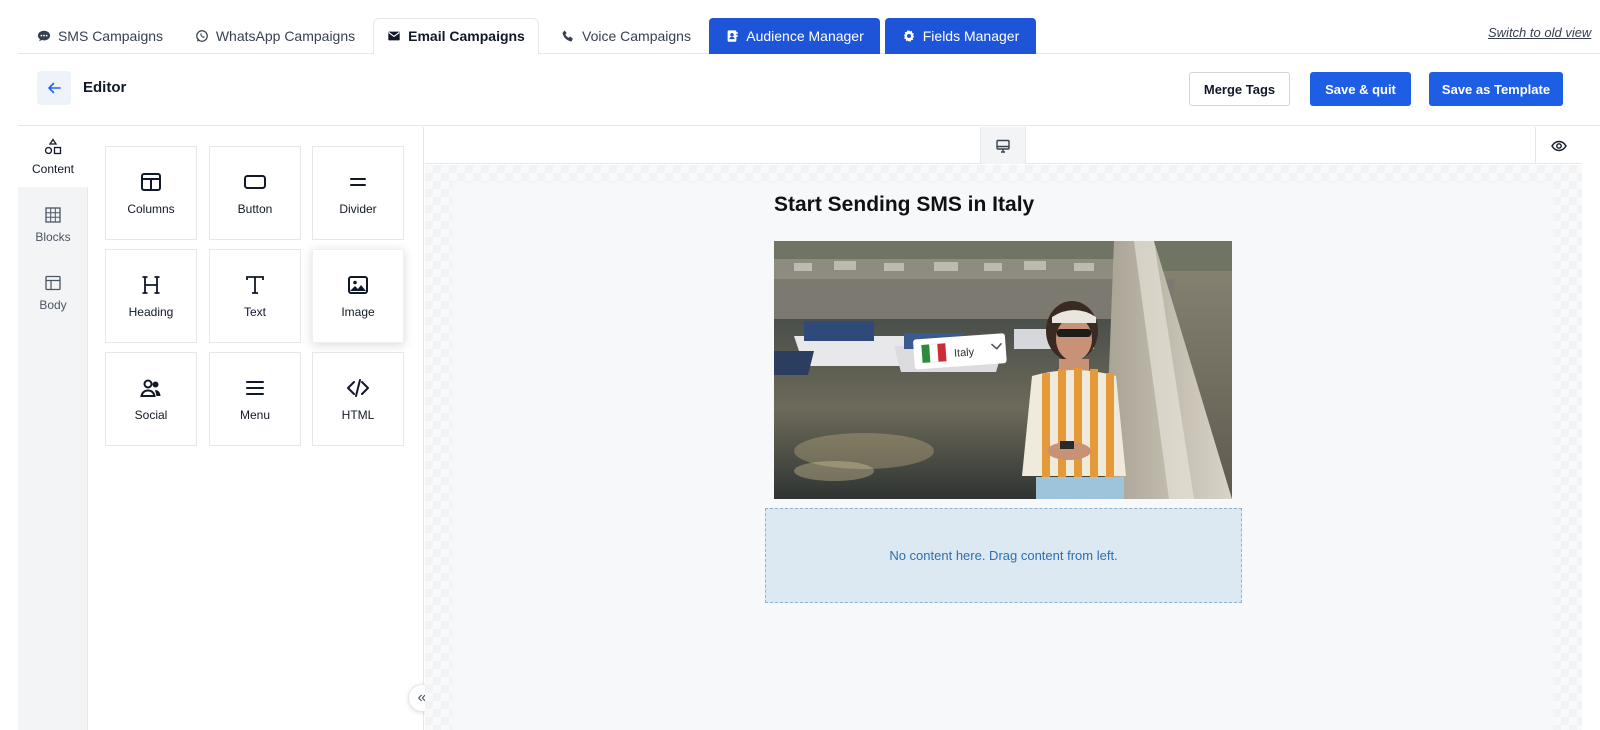 This screenshot has width=1600, height=730. Describe the element at coordinates (255, 209) in the screenshot. I see `tool-label: Button` at that location.